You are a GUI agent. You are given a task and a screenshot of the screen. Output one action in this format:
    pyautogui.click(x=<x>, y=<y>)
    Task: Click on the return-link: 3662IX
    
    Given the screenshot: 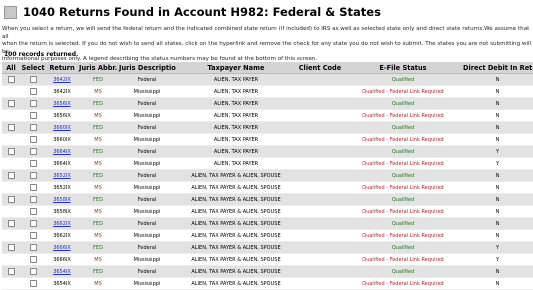 What is the action you would take?
    pyautogui.click(x=62, y=224)
    